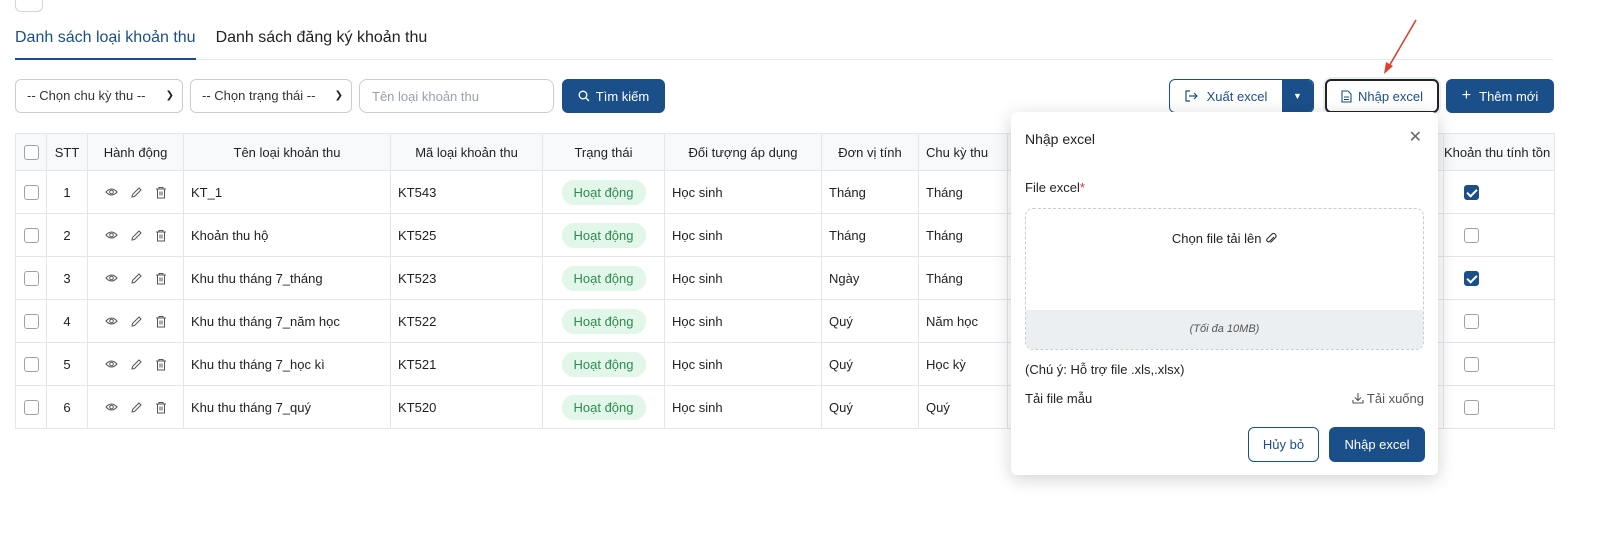 The width and height of the screenshot is (1600, 534). I want to click on red-arrow-annotation, so click(1400, 46).